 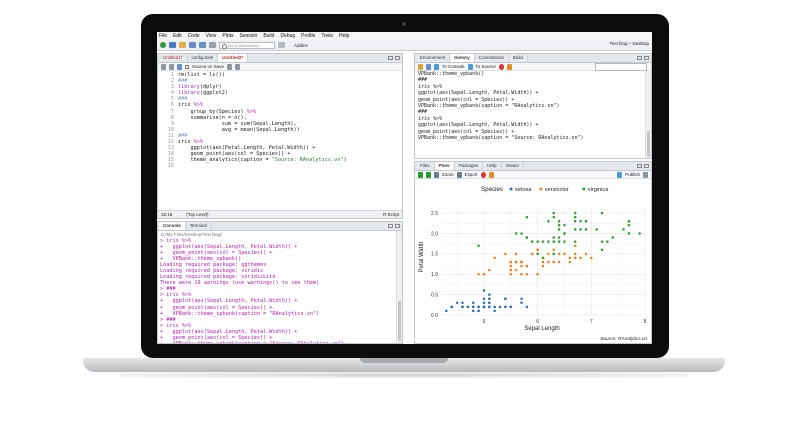 What do you see at coordinates (621, 66) in the screenshot?
I see `history-search-input` at bounding box center [621, 66].